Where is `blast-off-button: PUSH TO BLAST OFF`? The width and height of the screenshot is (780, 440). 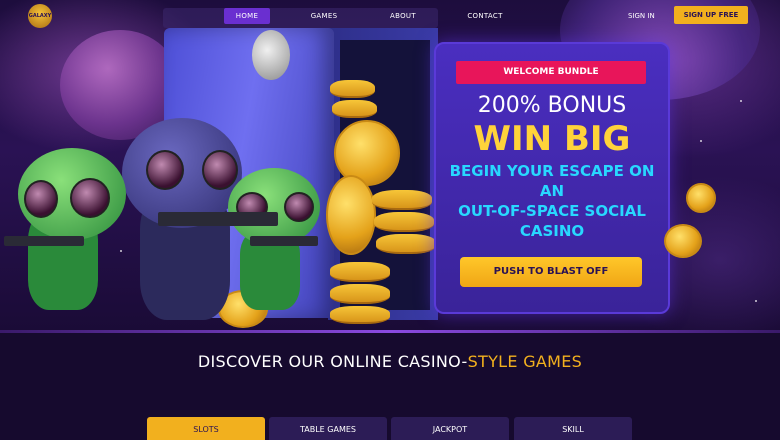
blast-off-button: PUSH TO BLAST OFF is located at coordinates (551, 272).